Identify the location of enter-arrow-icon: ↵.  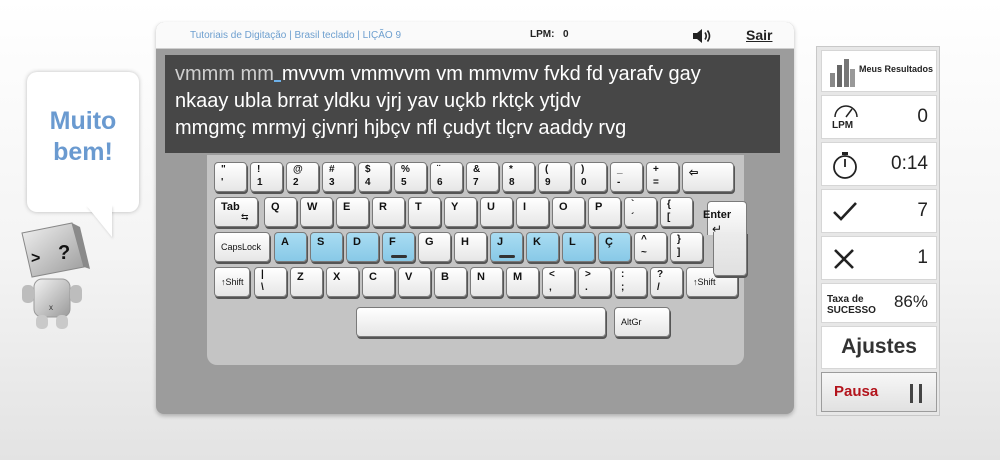
(717, 229).